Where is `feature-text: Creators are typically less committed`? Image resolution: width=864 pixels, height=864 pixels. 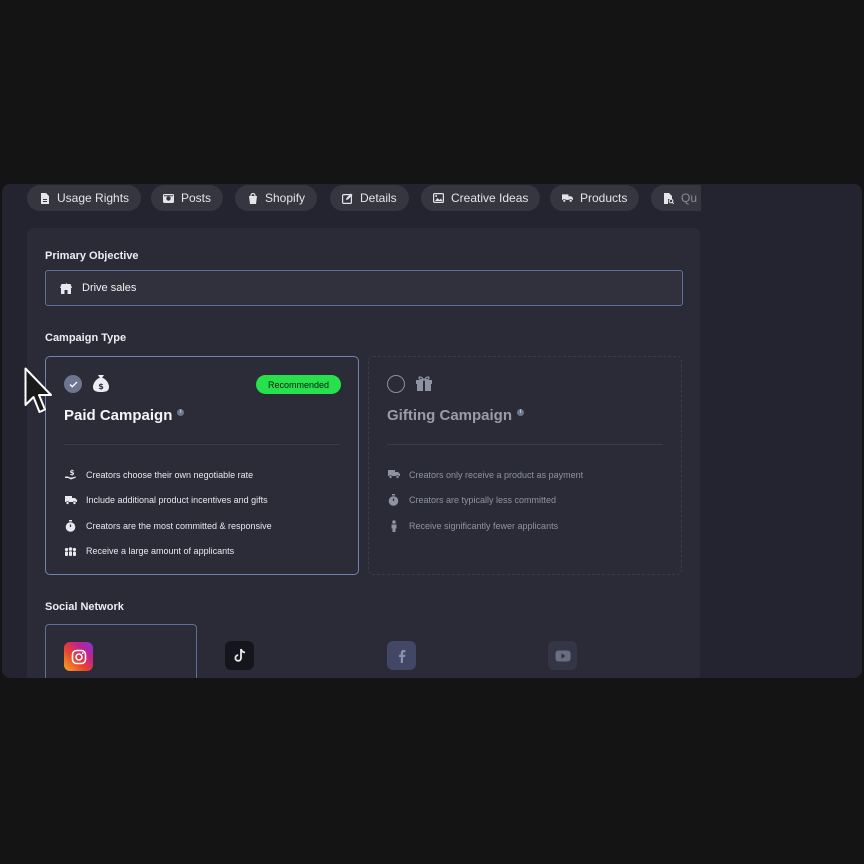 feature-text: Creators are typically less committed is located at coordinates (483, 500).